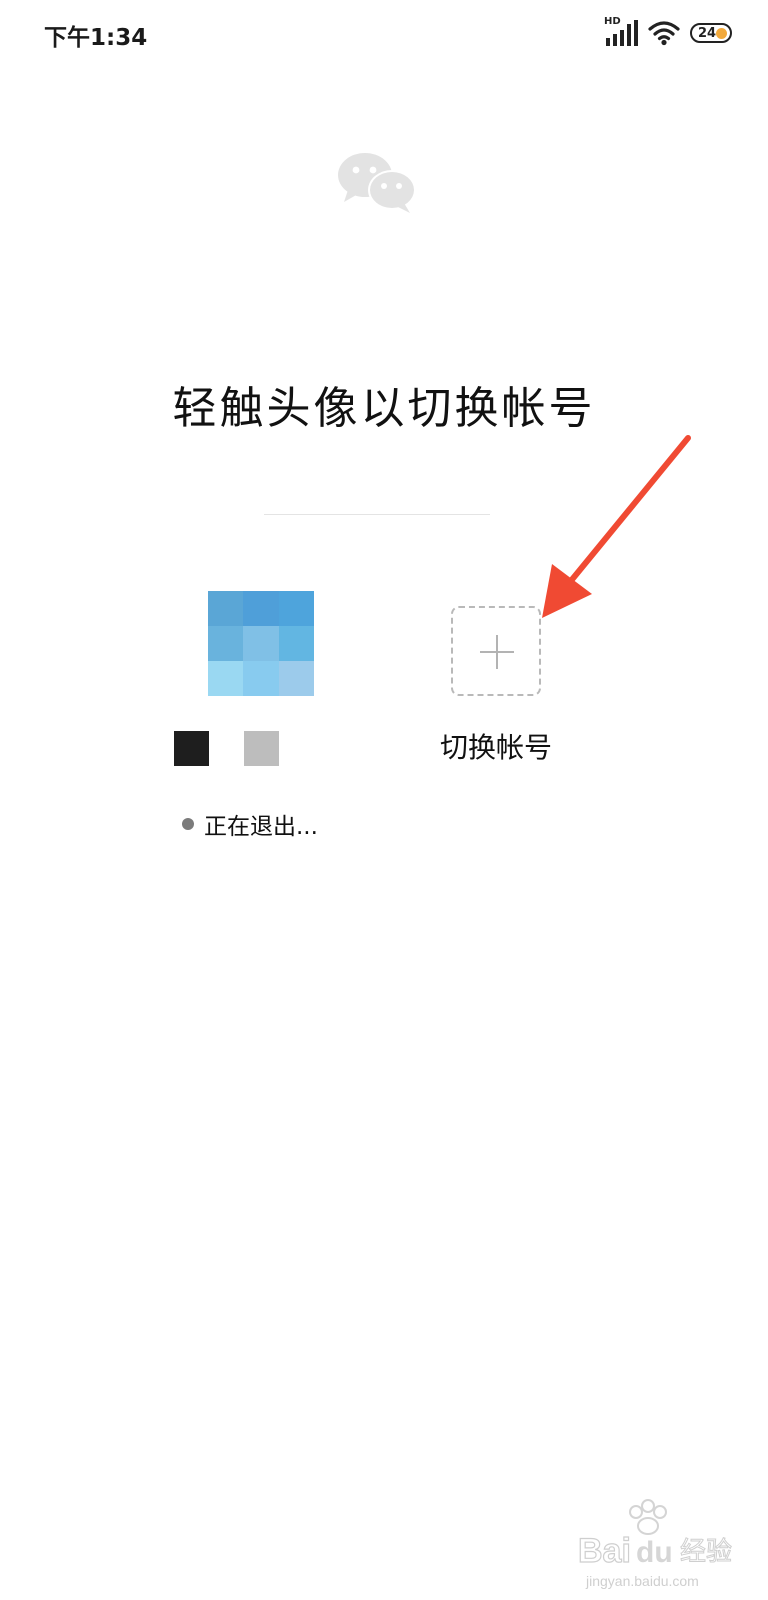 The image size is (768, 1600). I want to click on status-time: 下午1:34, so click(96, 38).